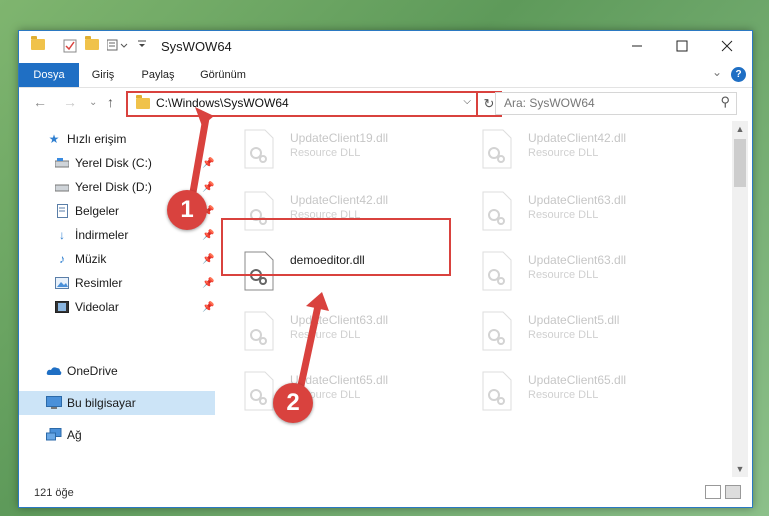 Image resolution: width=769 pixels, height=516 pixels. I want to click on sidebar-item-network: Ağ, so click(117, 435).